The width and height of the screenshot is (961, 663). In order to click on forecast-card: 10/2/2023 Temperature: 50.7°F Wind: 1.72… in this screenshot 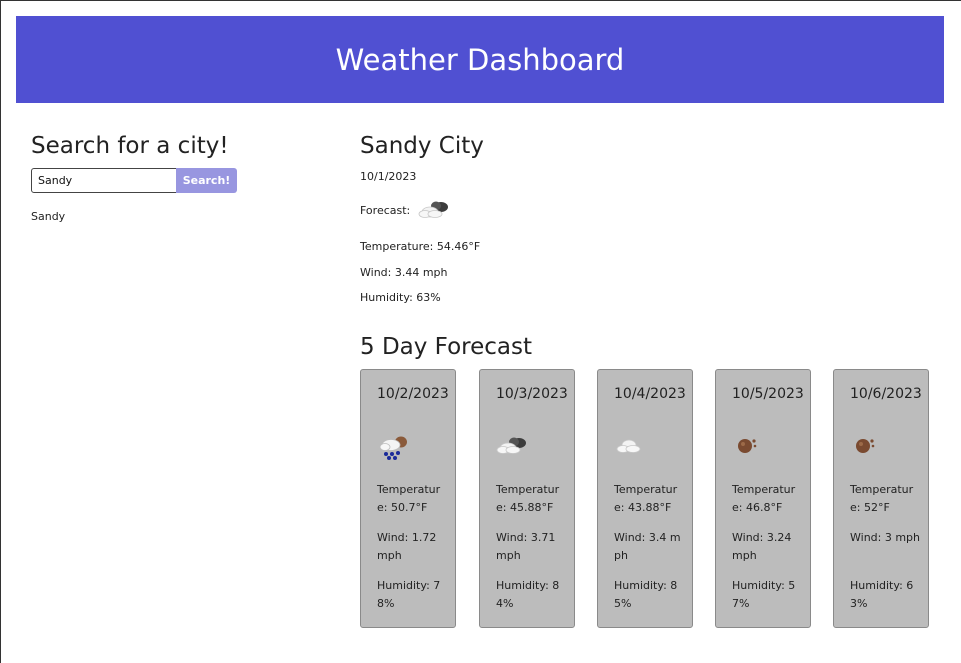, I will do `click(408, 498)`.